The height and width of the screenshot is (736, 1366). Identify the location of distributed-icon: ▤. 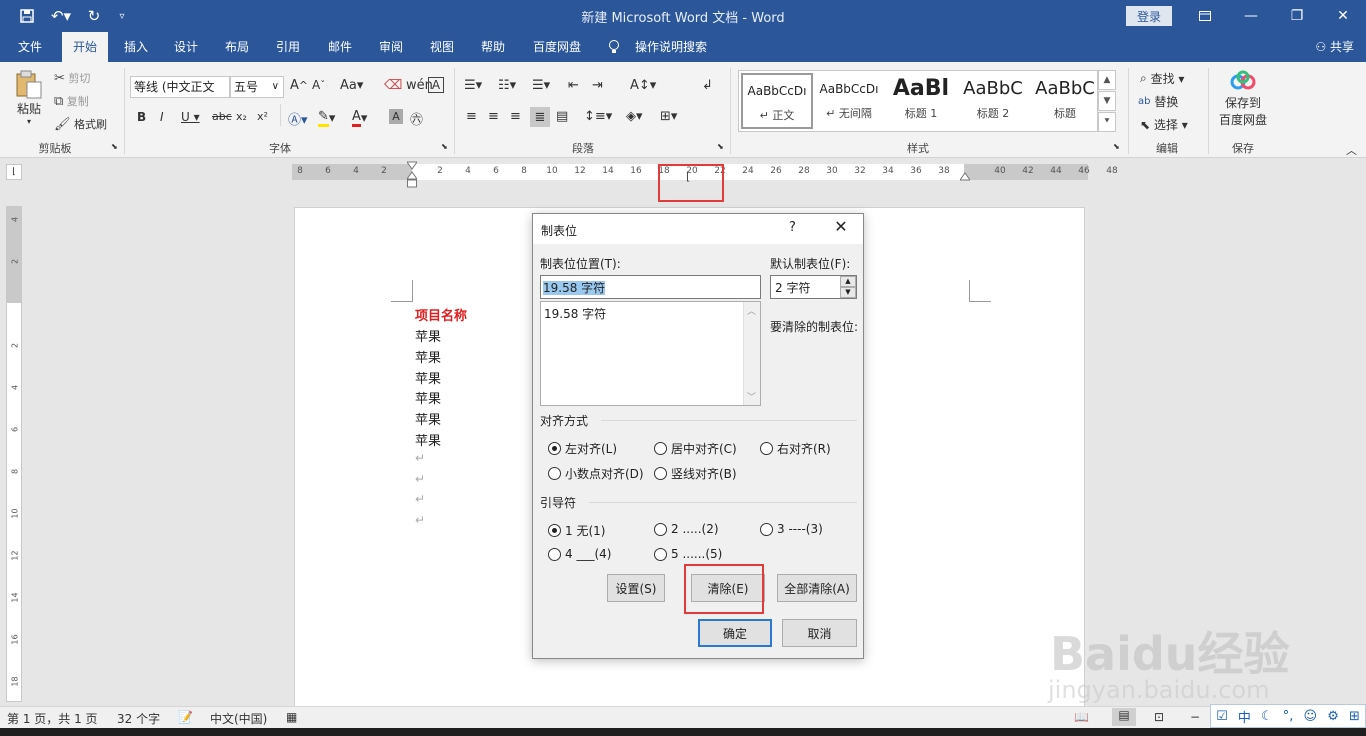
(562, 116).